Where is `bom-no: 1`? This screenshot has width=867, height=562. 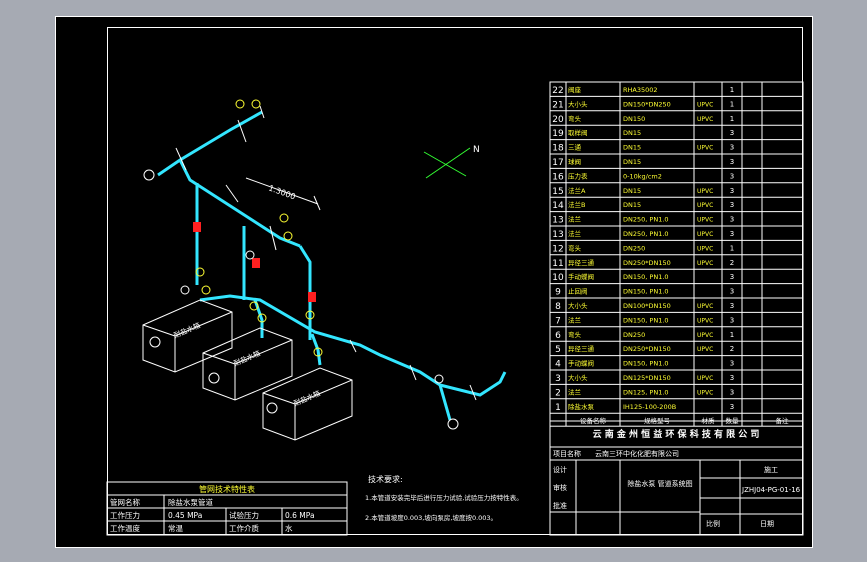 bom-no: 1 is located at coordinates (558, 408).